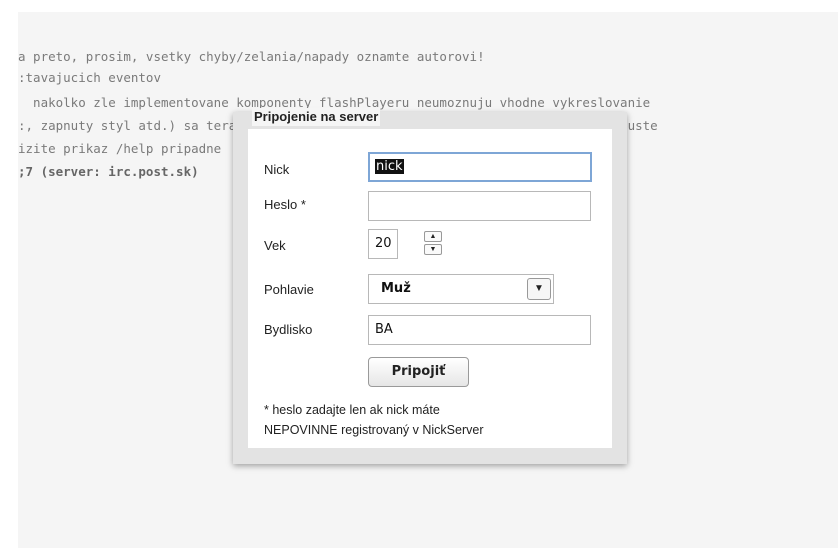 Image resolution: width=838 pixels, height=548 pixels. Describe the element at coordinates (288, 329) in the screenshot. I see `residence-label: Bydlisko` at that location.